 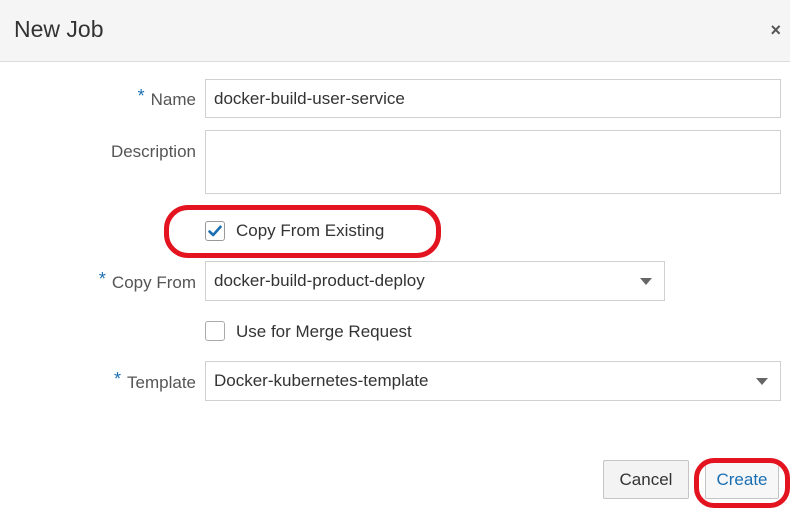 What do you see at coordinates (493, 98) in the screenshot?
I see `name-input` at bounding box center [493, 98].